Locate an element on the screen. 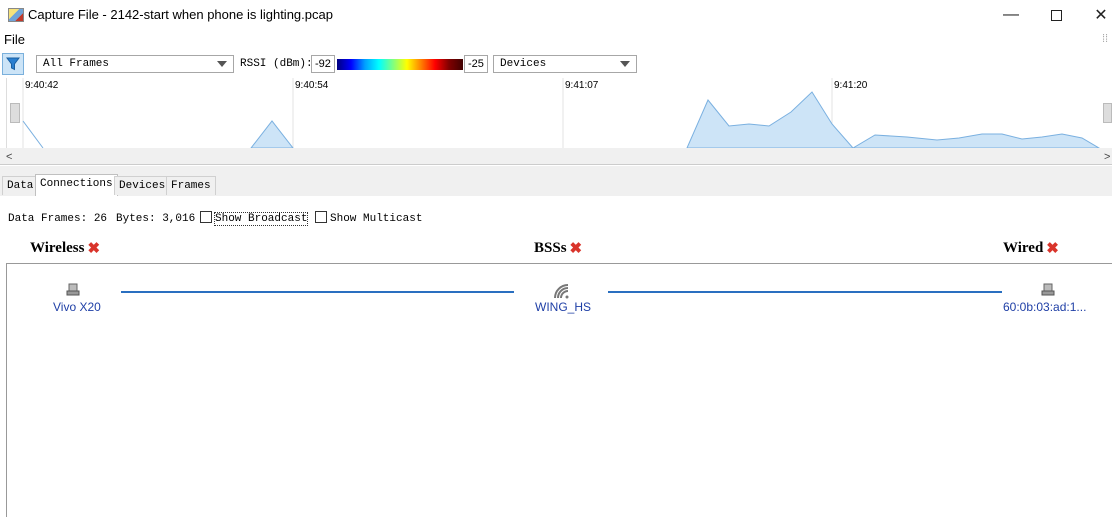  toolbar: All Frames RSSI (dBm): -92 -25 Devices is located at coordinates (556, 65).